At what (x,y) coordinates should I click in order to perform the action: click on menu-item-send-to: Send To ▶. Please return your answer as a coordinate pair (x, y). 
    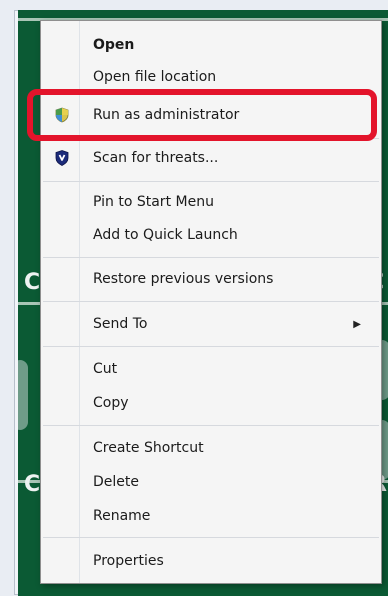
    Looking at the image, I should click on (211, 324).